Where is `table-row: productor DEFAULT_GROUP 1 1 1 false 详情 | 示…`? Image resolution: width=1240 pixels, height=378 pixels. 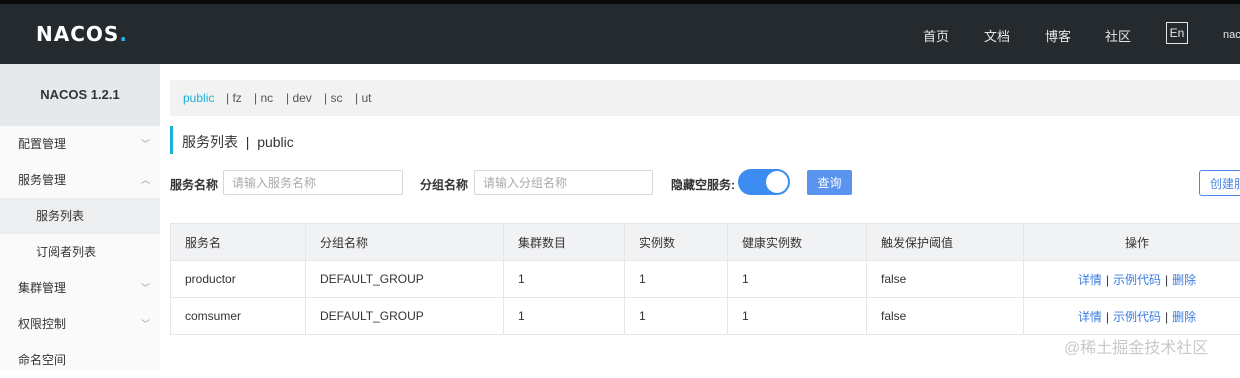 table-row: productor DEFAULT_GROUP 1 1 1 false 详情 | 示… is located at coordinates (705, 279).